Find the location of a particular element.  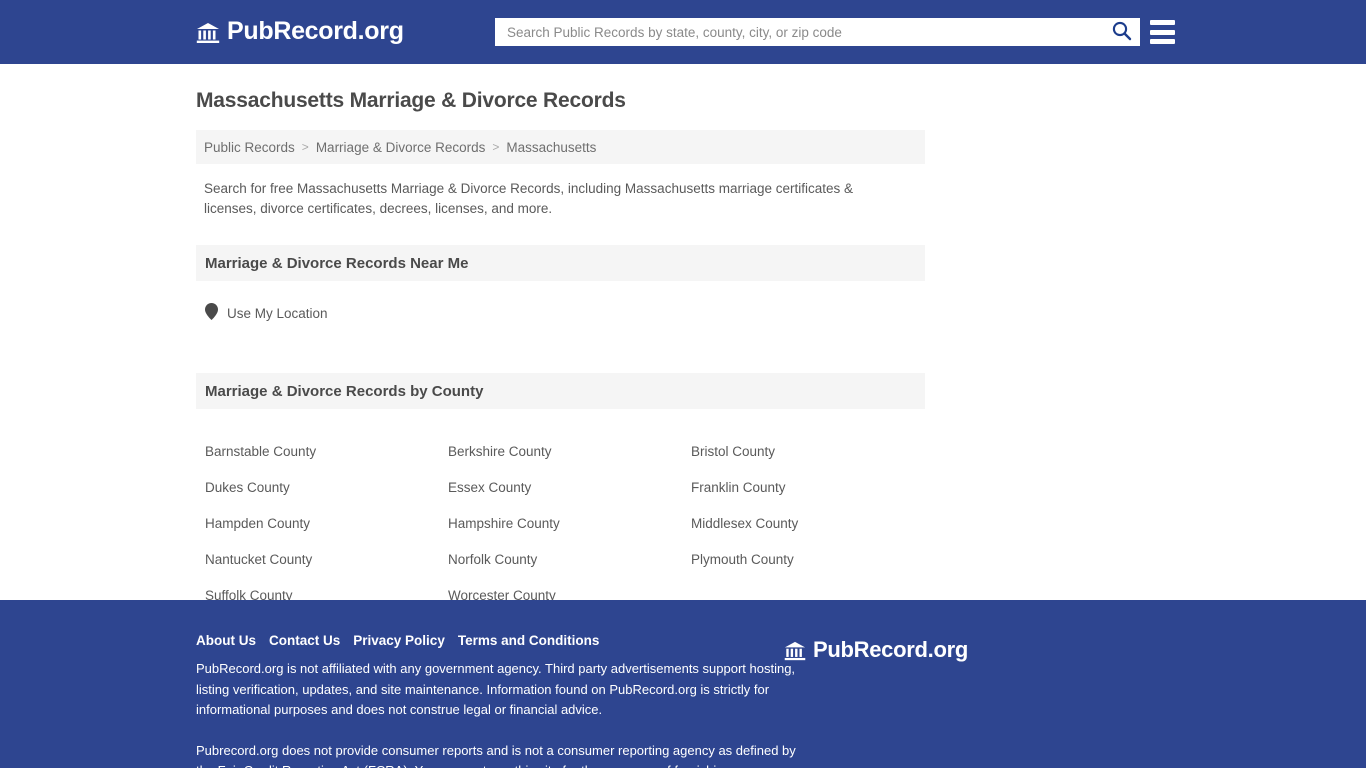

search-bar is located at coordinates (817, 32).